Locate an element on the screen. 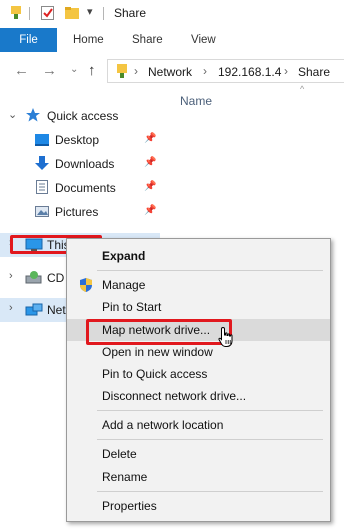 Image resolution: width=344 pixels, height=530 pixels. nav-item-desktop: Desktop 📌 is located at coordinates (80, 140).